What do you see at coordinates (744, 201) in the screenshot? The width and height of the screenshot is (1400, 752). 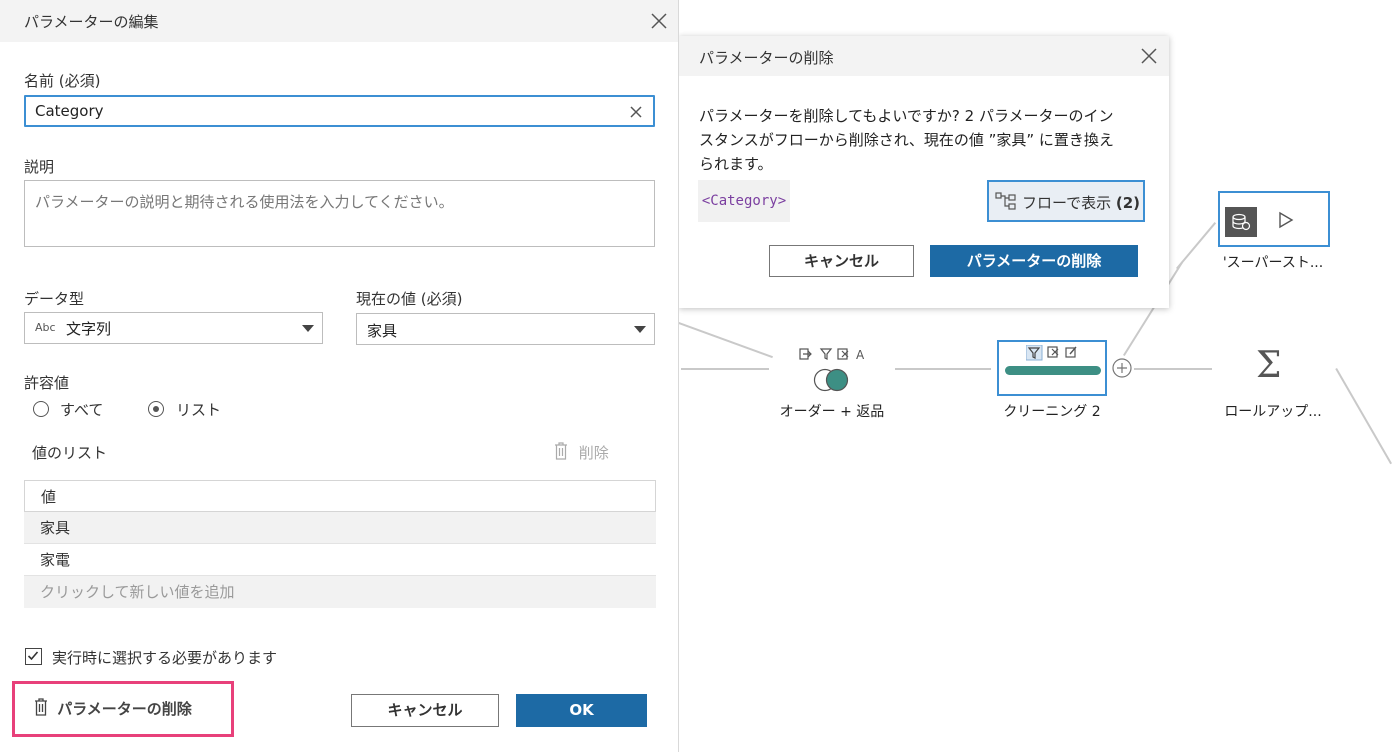 I see `parameter-tag: <Category>` at bounding box center [744, 201].